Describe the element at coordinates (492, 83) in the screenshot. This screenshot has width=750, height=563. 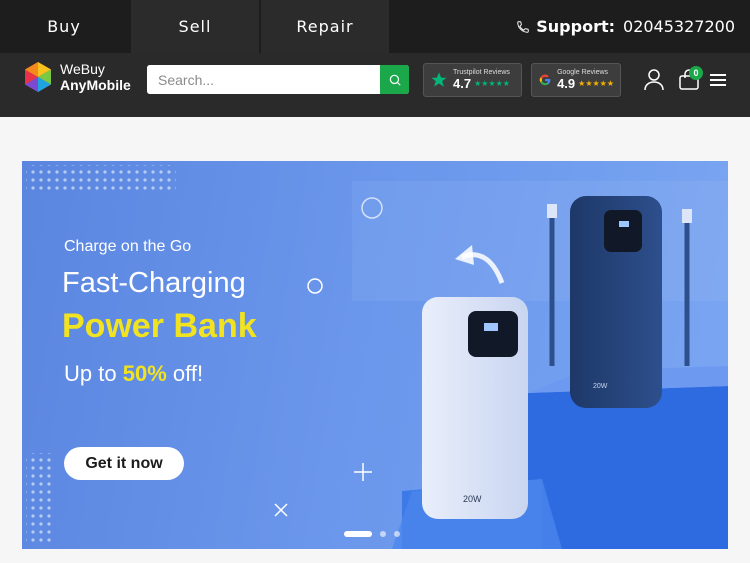
I see `trustpilot-stars: ★★★★★` at that location.